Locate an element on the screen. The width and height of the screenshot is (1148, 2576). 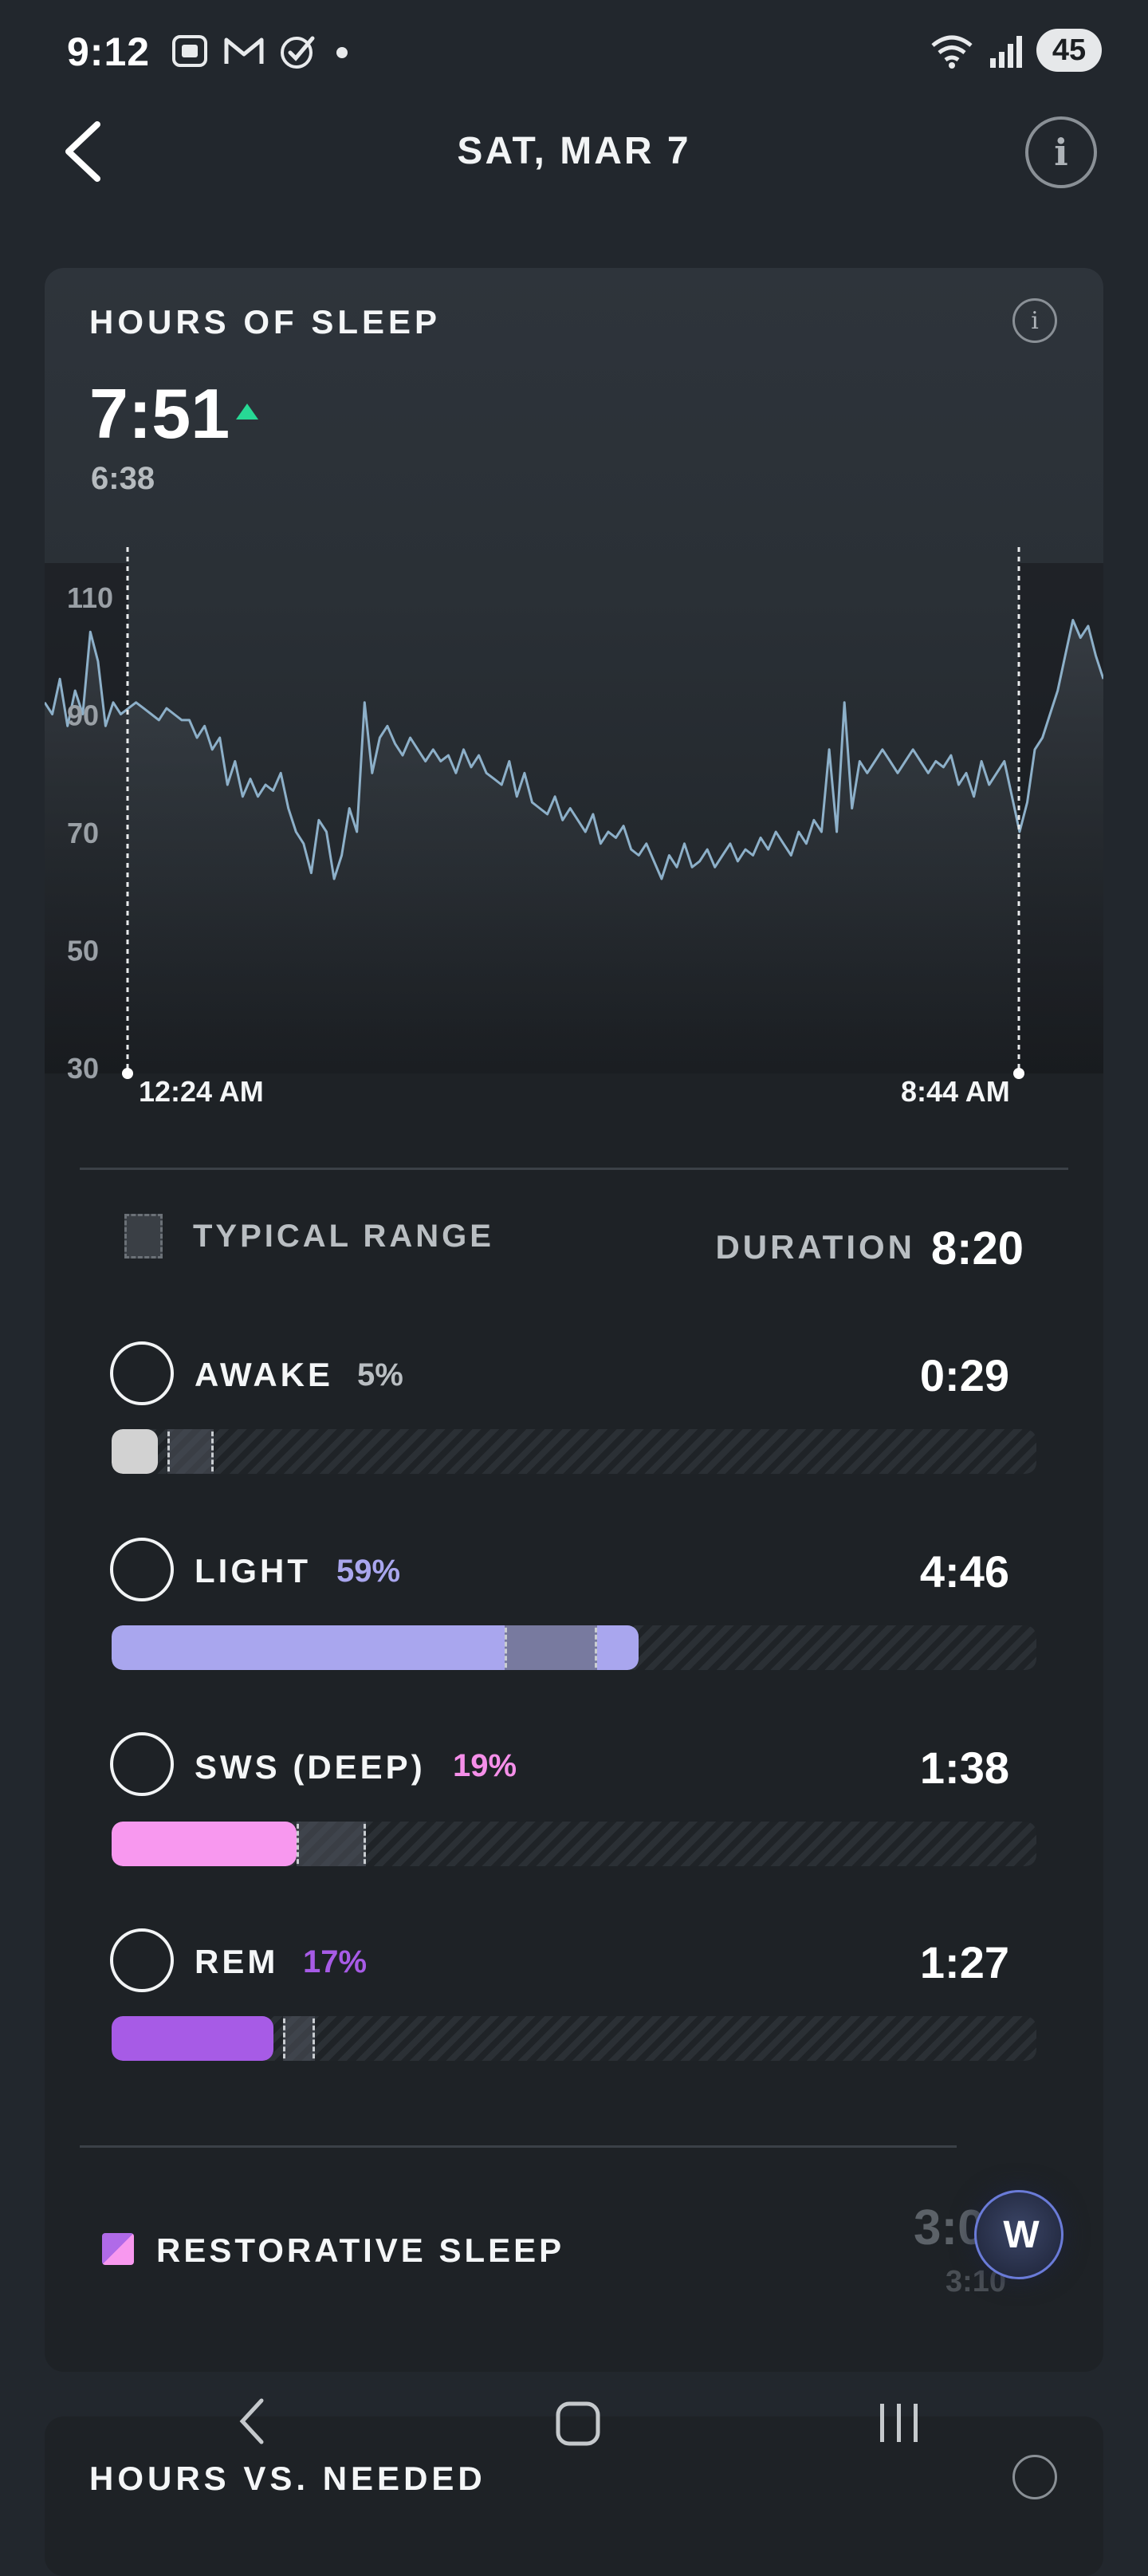
sleep-end-time: 8:44 AM is located at coordinates (955, 1091).